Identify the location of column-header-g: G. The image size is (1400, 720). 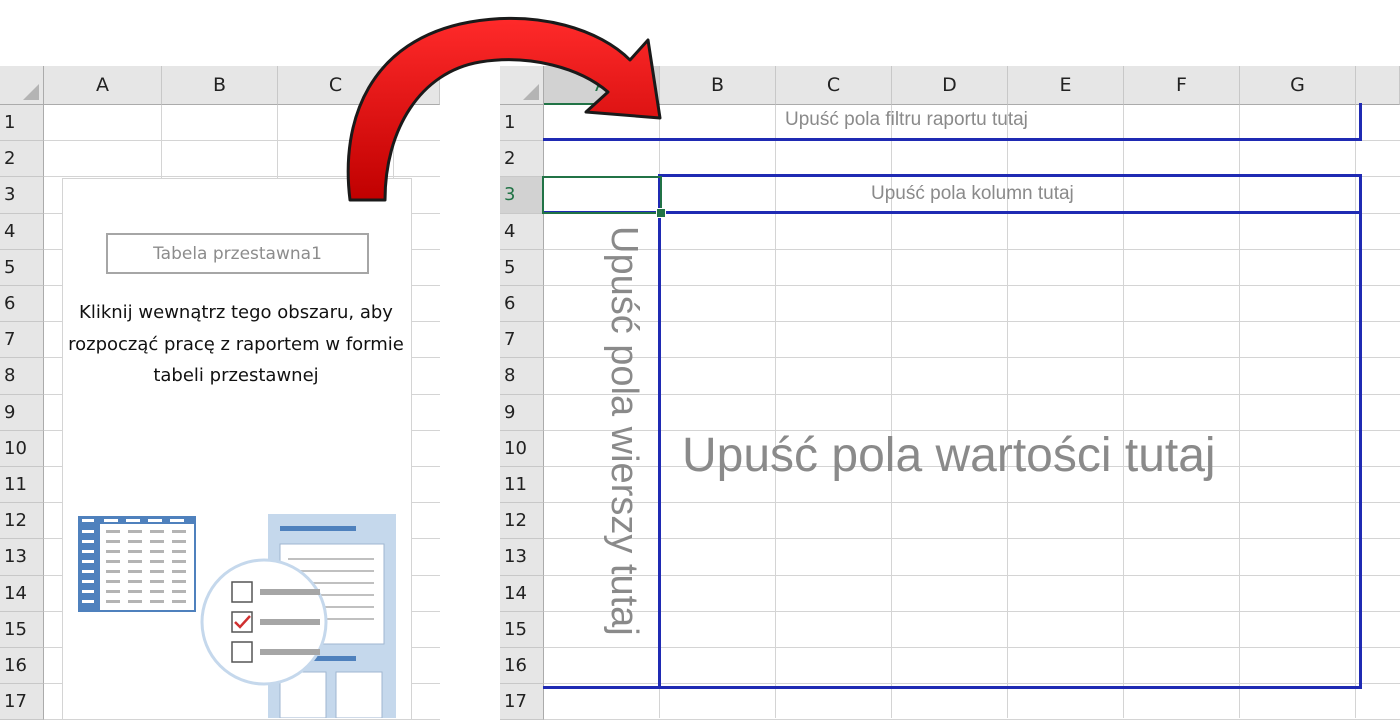
(1298, 85).